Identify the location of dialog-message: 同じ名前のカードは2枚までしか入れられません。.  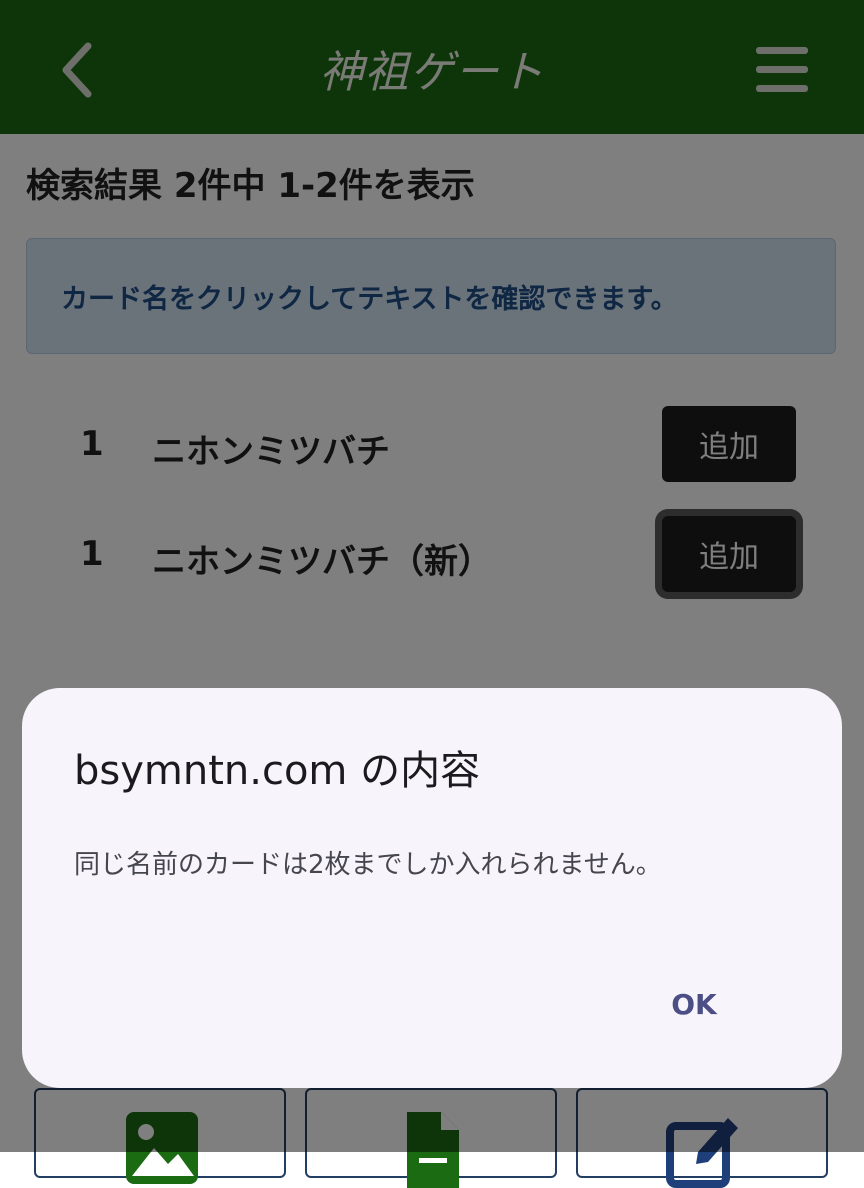
(368, 865).